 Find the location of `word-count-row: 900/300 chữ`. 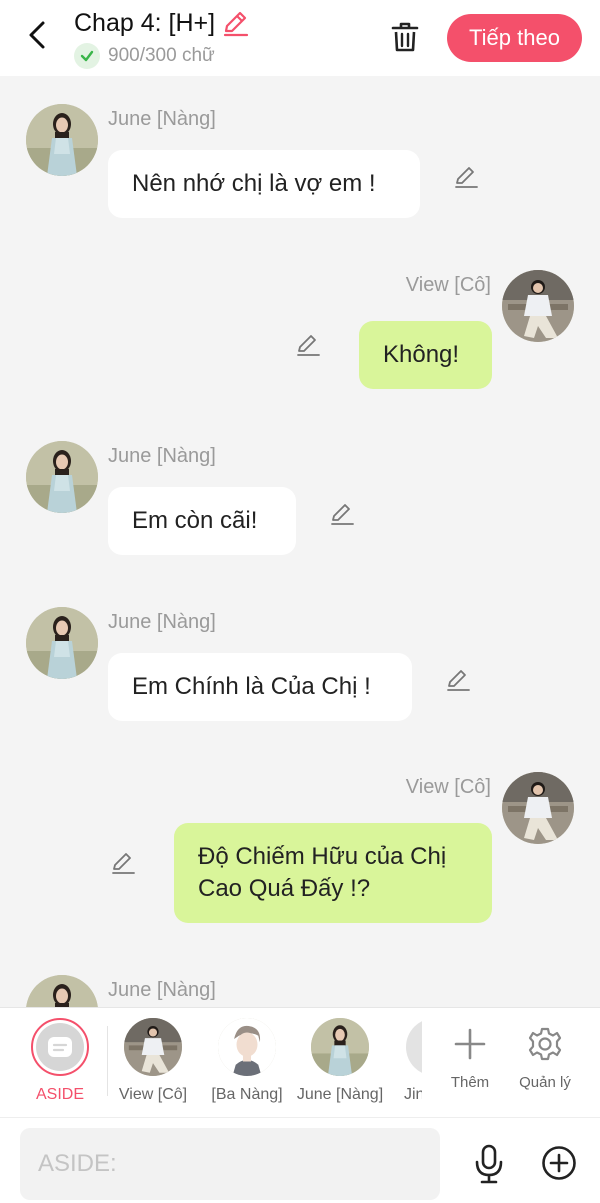

word-count-row: 900/300 chữ is located at coordinates (144, 56).